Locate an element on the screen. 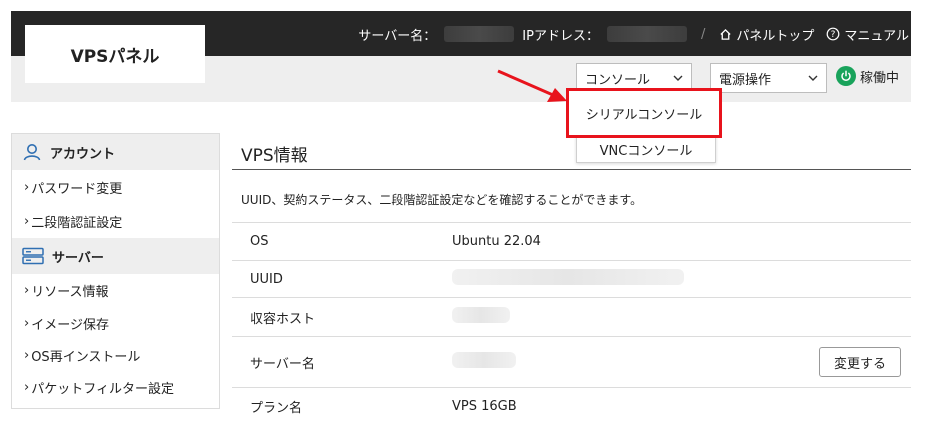 Image resolution: width=930 pixels, height=424 pixels. page-description: UUID、契約ステータス、二段階認証設定などを確認することができます。 is located at coordinates (442, 200).